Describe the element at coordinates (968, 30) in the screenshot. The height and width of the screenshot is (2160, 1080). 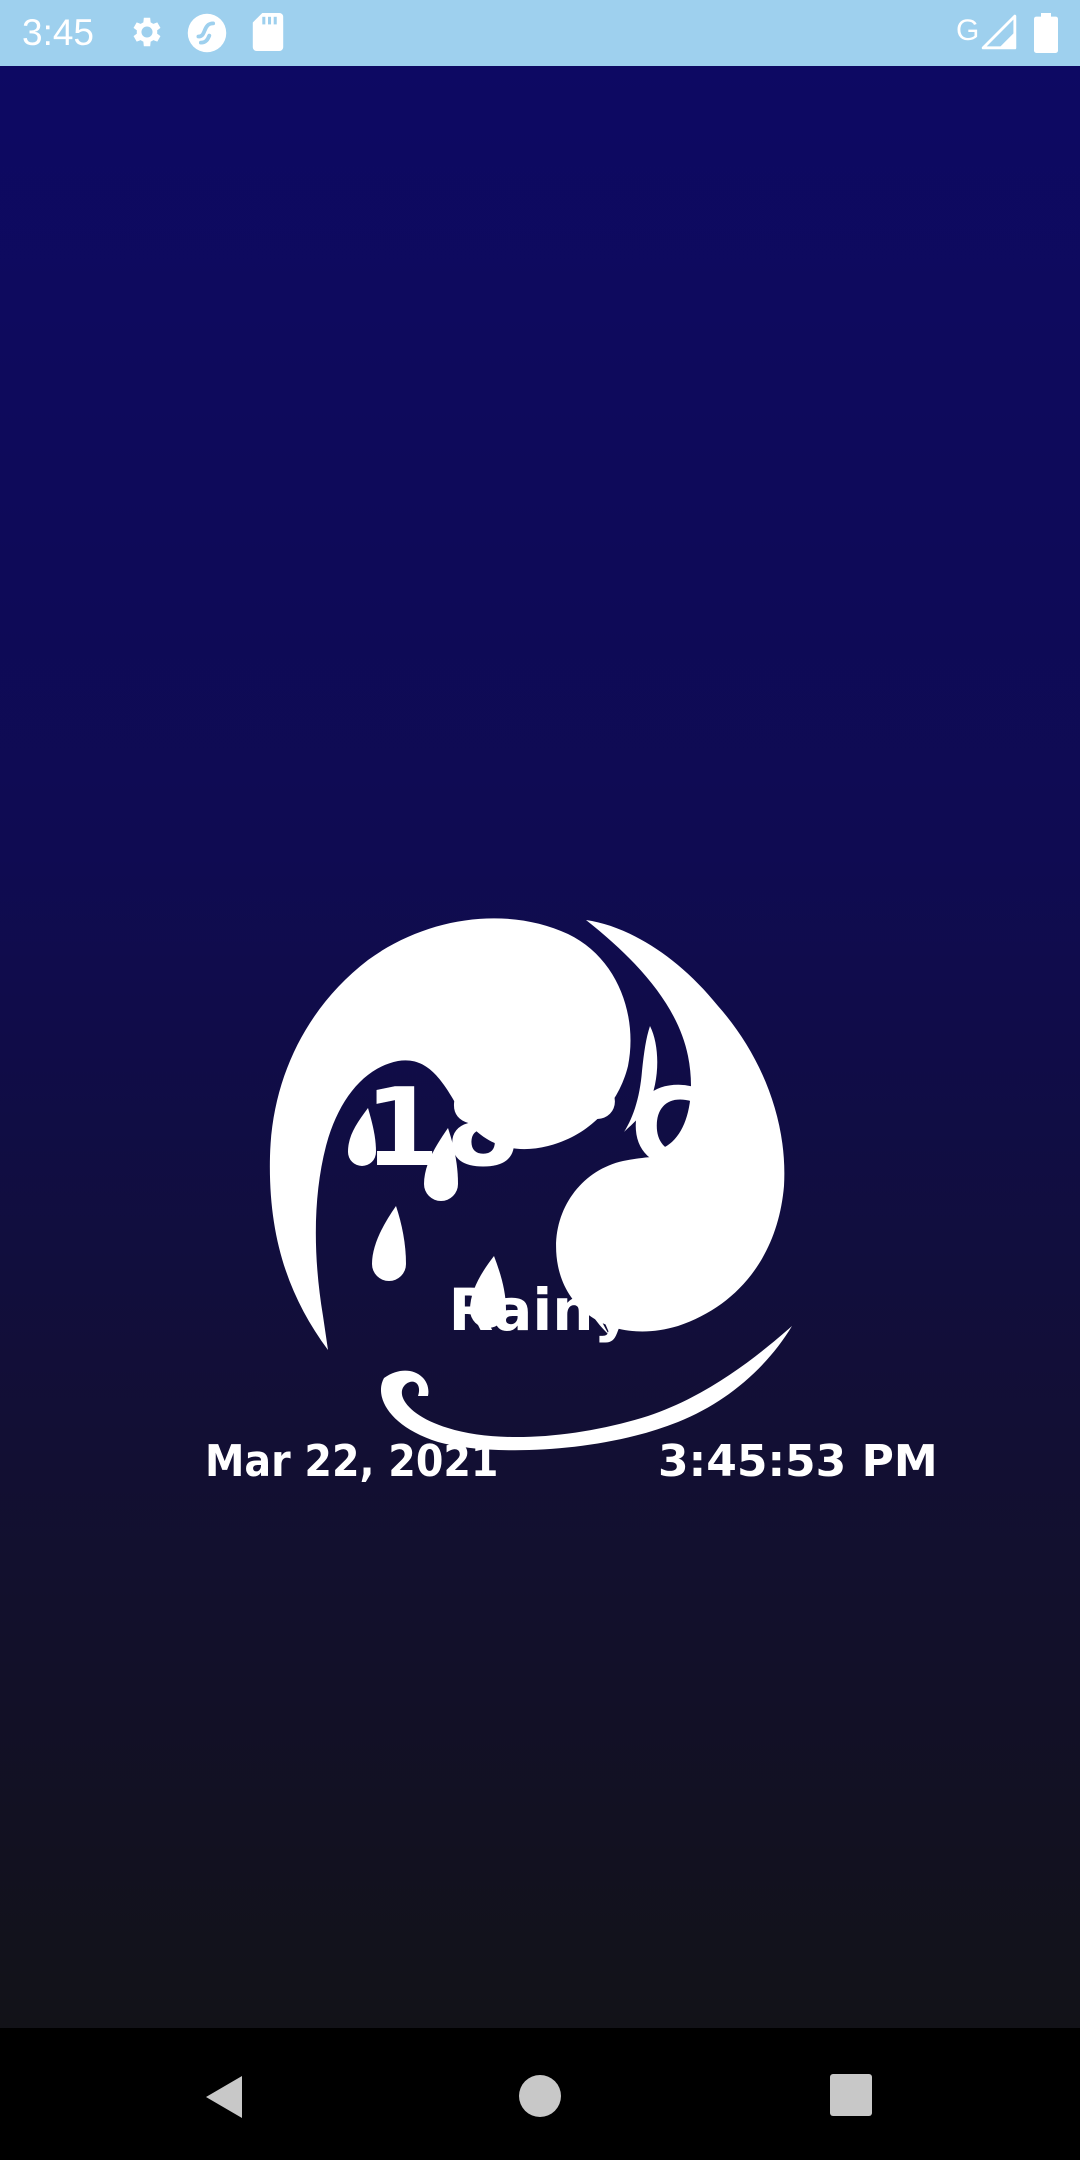
I see `network-type-label: G` at that location.